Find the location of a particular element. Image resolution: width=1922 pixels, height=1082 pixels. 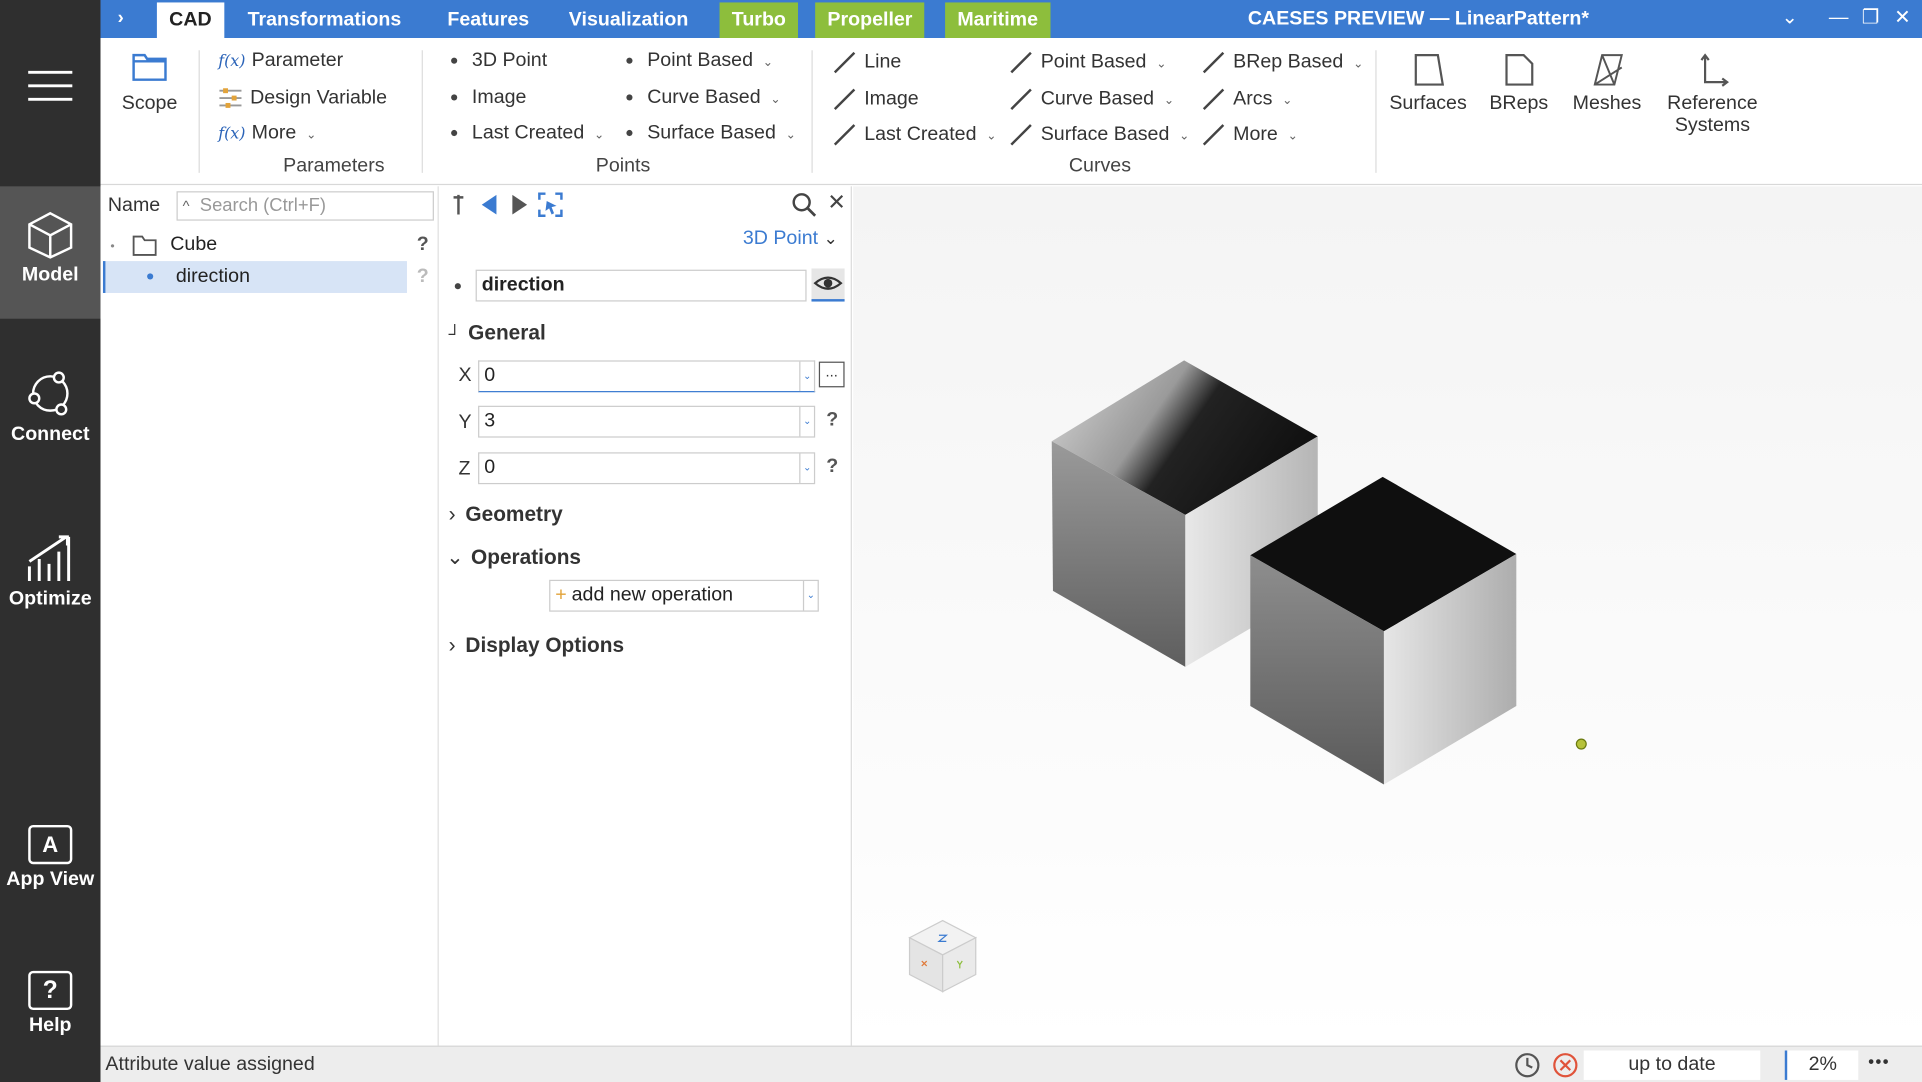

object-type-dropdown: 3D Point ⌄ is located at coordinates (790, 239).